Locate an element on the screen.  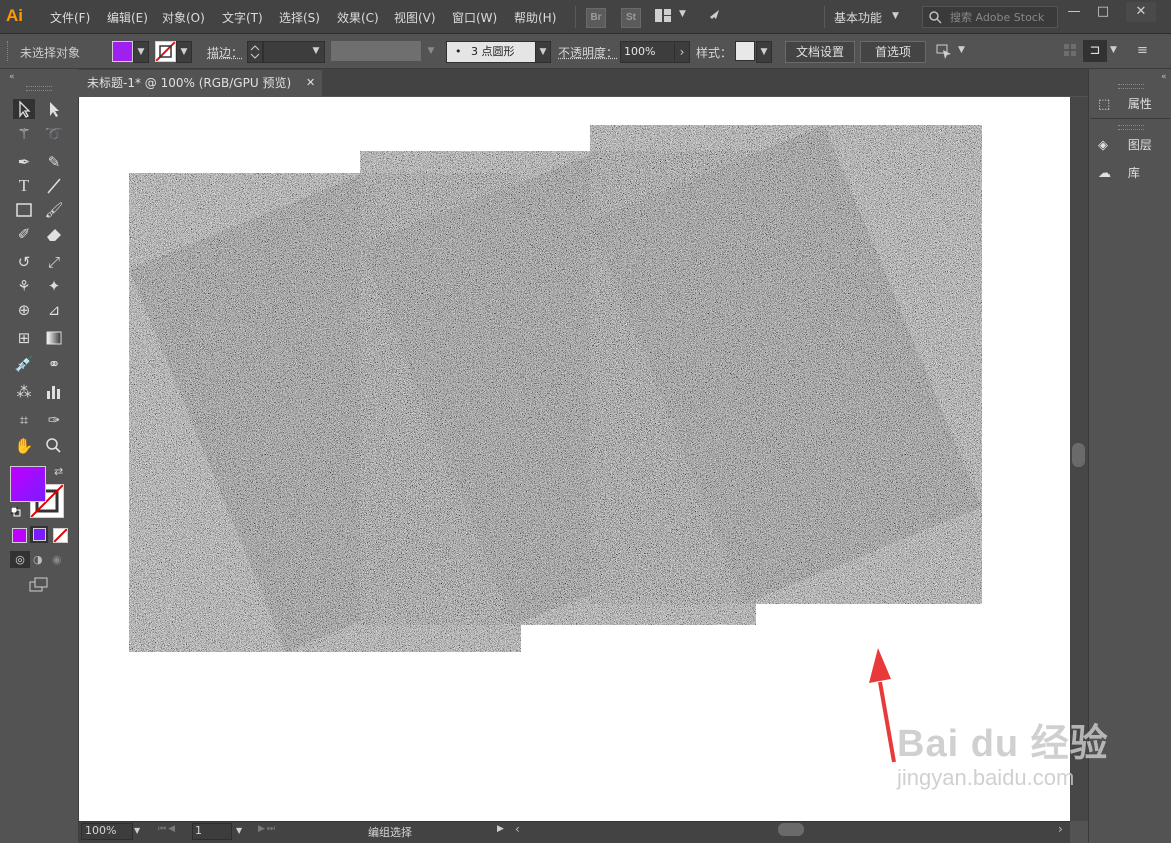
align-grid-icon is located at coordinates (1070, 50).